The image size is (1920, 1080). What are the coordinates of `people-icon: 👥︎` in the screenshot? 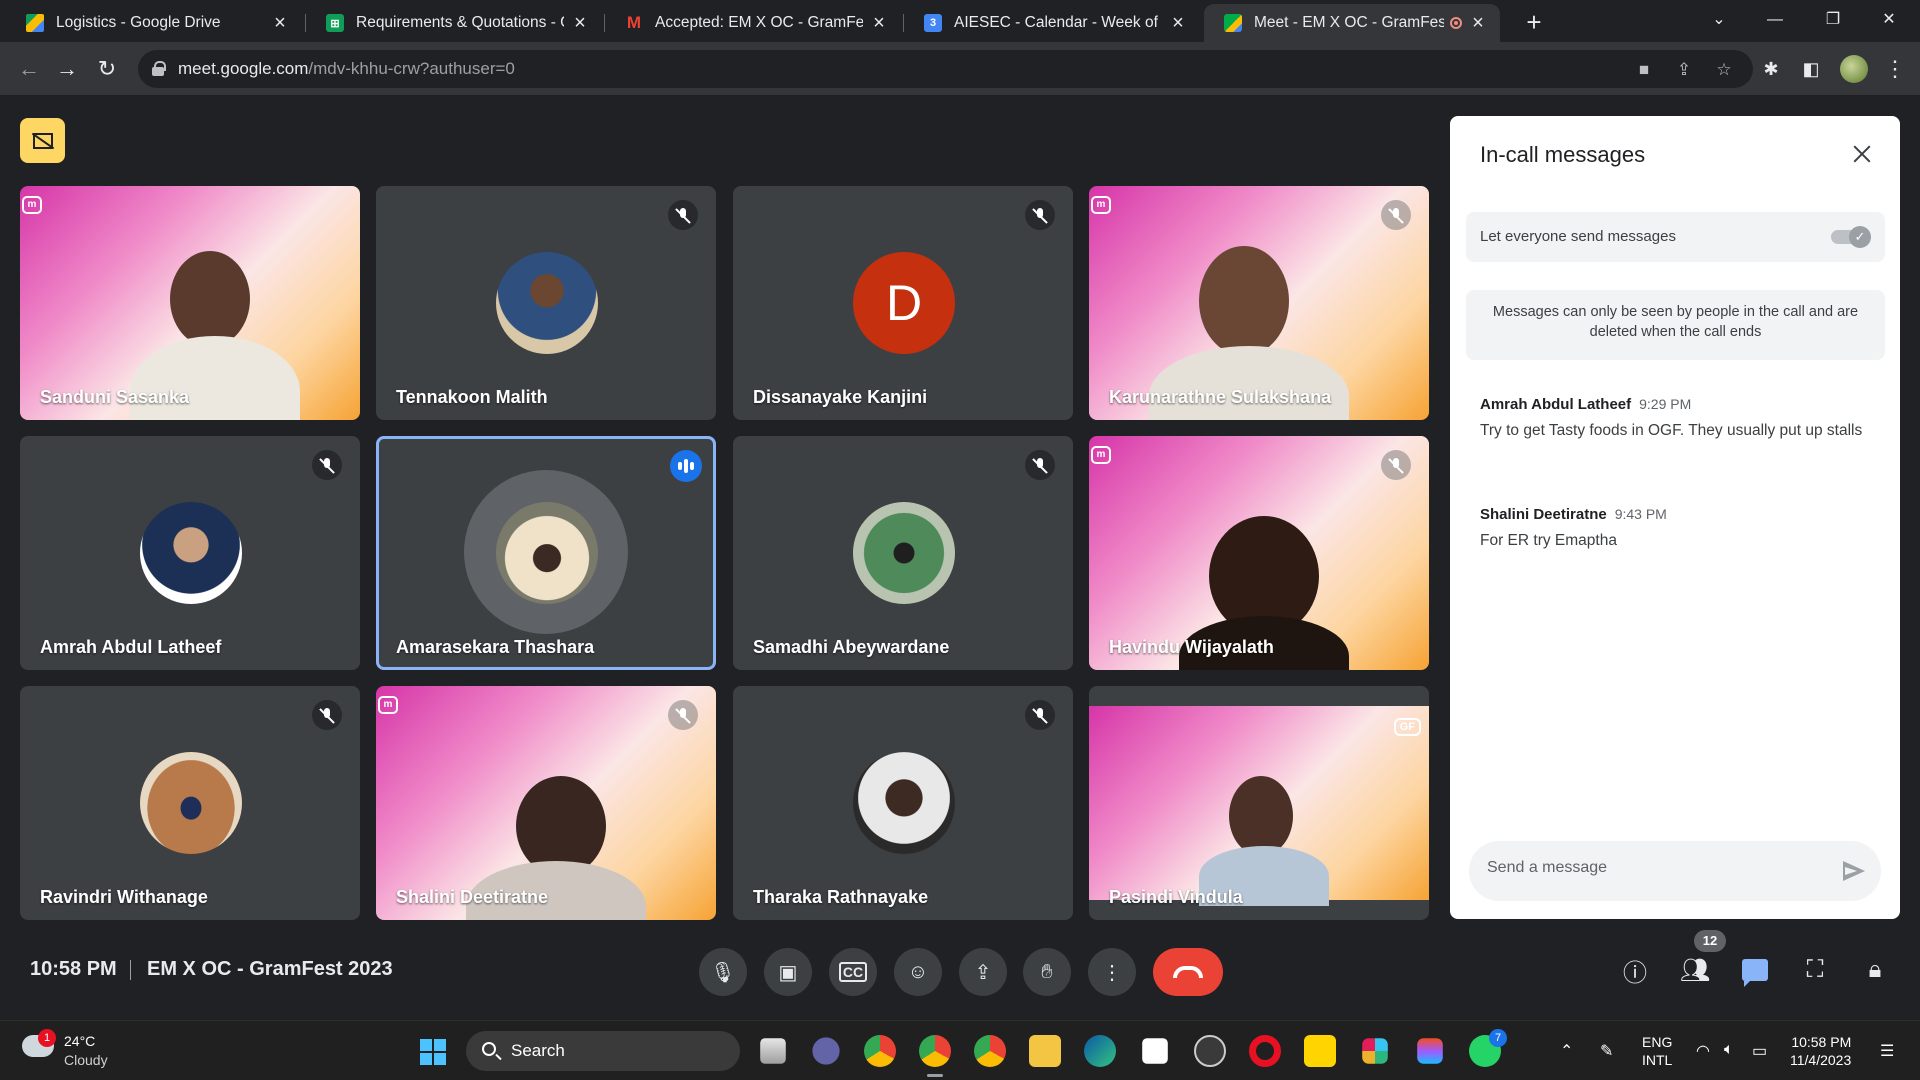 It's located at (1695, 970).